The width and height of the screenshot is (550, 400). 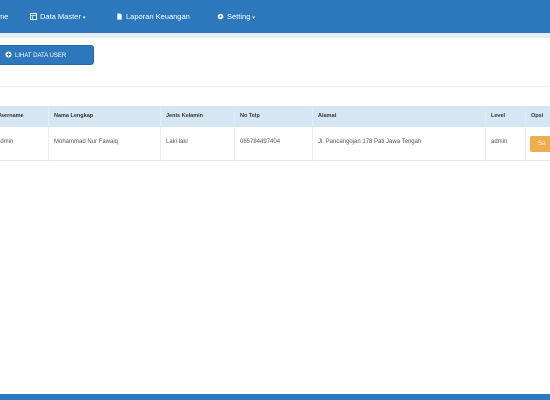 What do you see at coordinates (41, 56) in the screenshot?
I see `view-users-label: LIHAT DATA USER` at bounding box center [41, 56].